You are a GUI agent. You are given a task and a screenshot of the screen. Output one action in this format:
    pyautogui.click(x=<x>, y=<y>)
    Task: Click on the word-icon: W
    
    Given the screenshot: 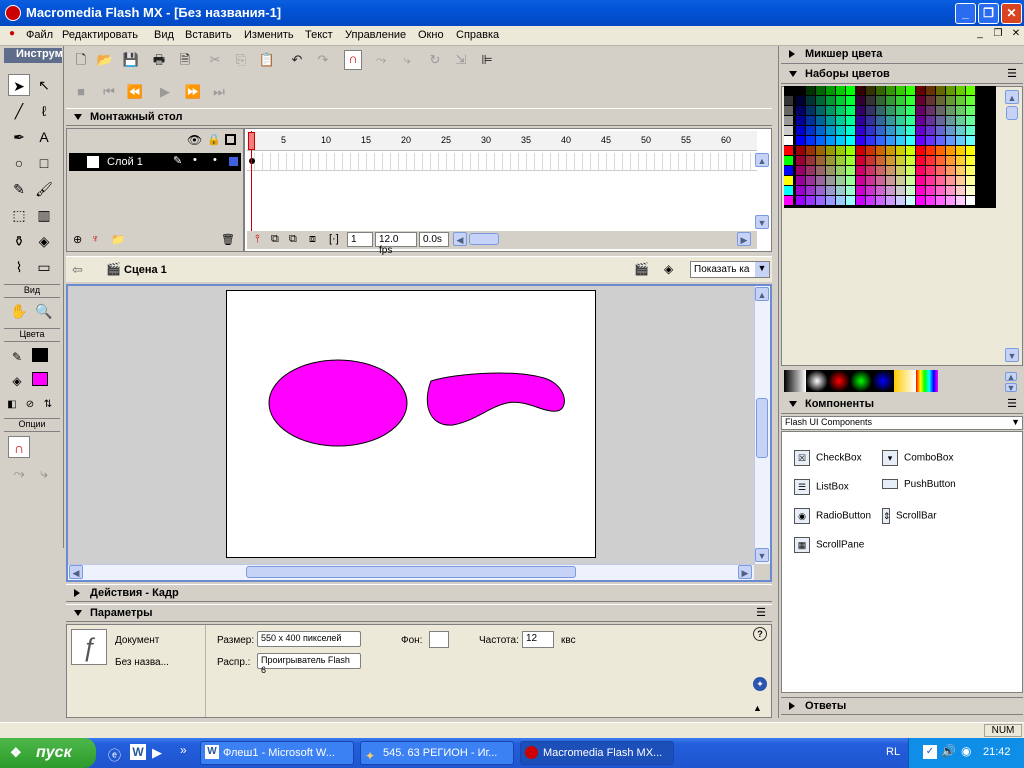 What is the action you would take?
    pyautogui.click(x=138, y=752)
    